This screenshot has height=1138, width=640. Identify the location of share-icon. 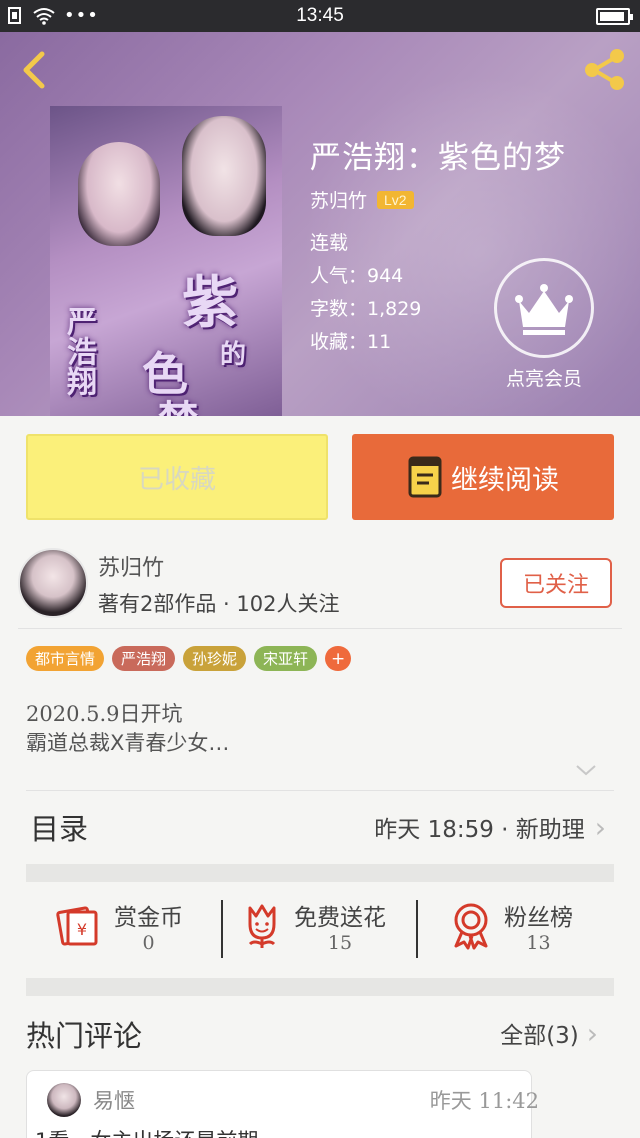
(605, 69).